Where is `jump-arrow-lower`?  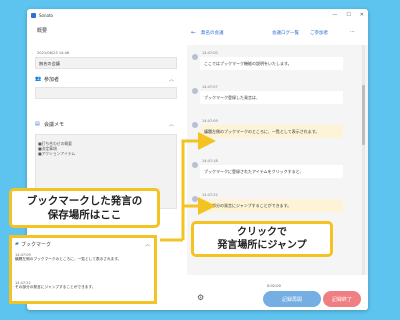
jump-arrow-lower is located at coordinates (198, 218).